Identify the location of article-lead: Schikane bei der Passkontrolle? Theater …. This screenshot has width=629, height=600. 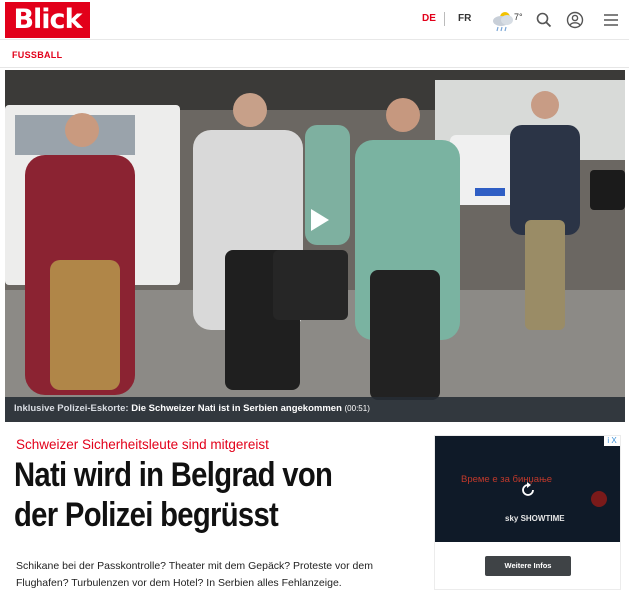
(216, 575).